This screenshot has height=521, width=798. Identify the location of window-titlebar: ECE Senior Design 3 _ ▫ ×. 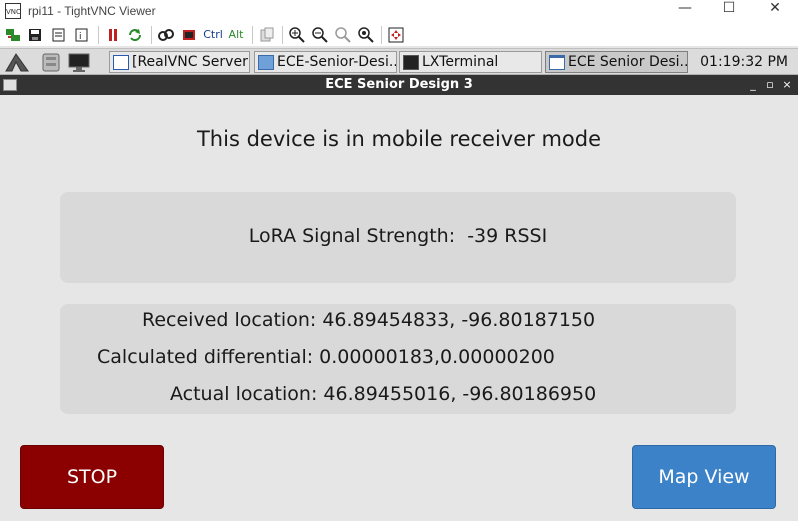
(399, 85).